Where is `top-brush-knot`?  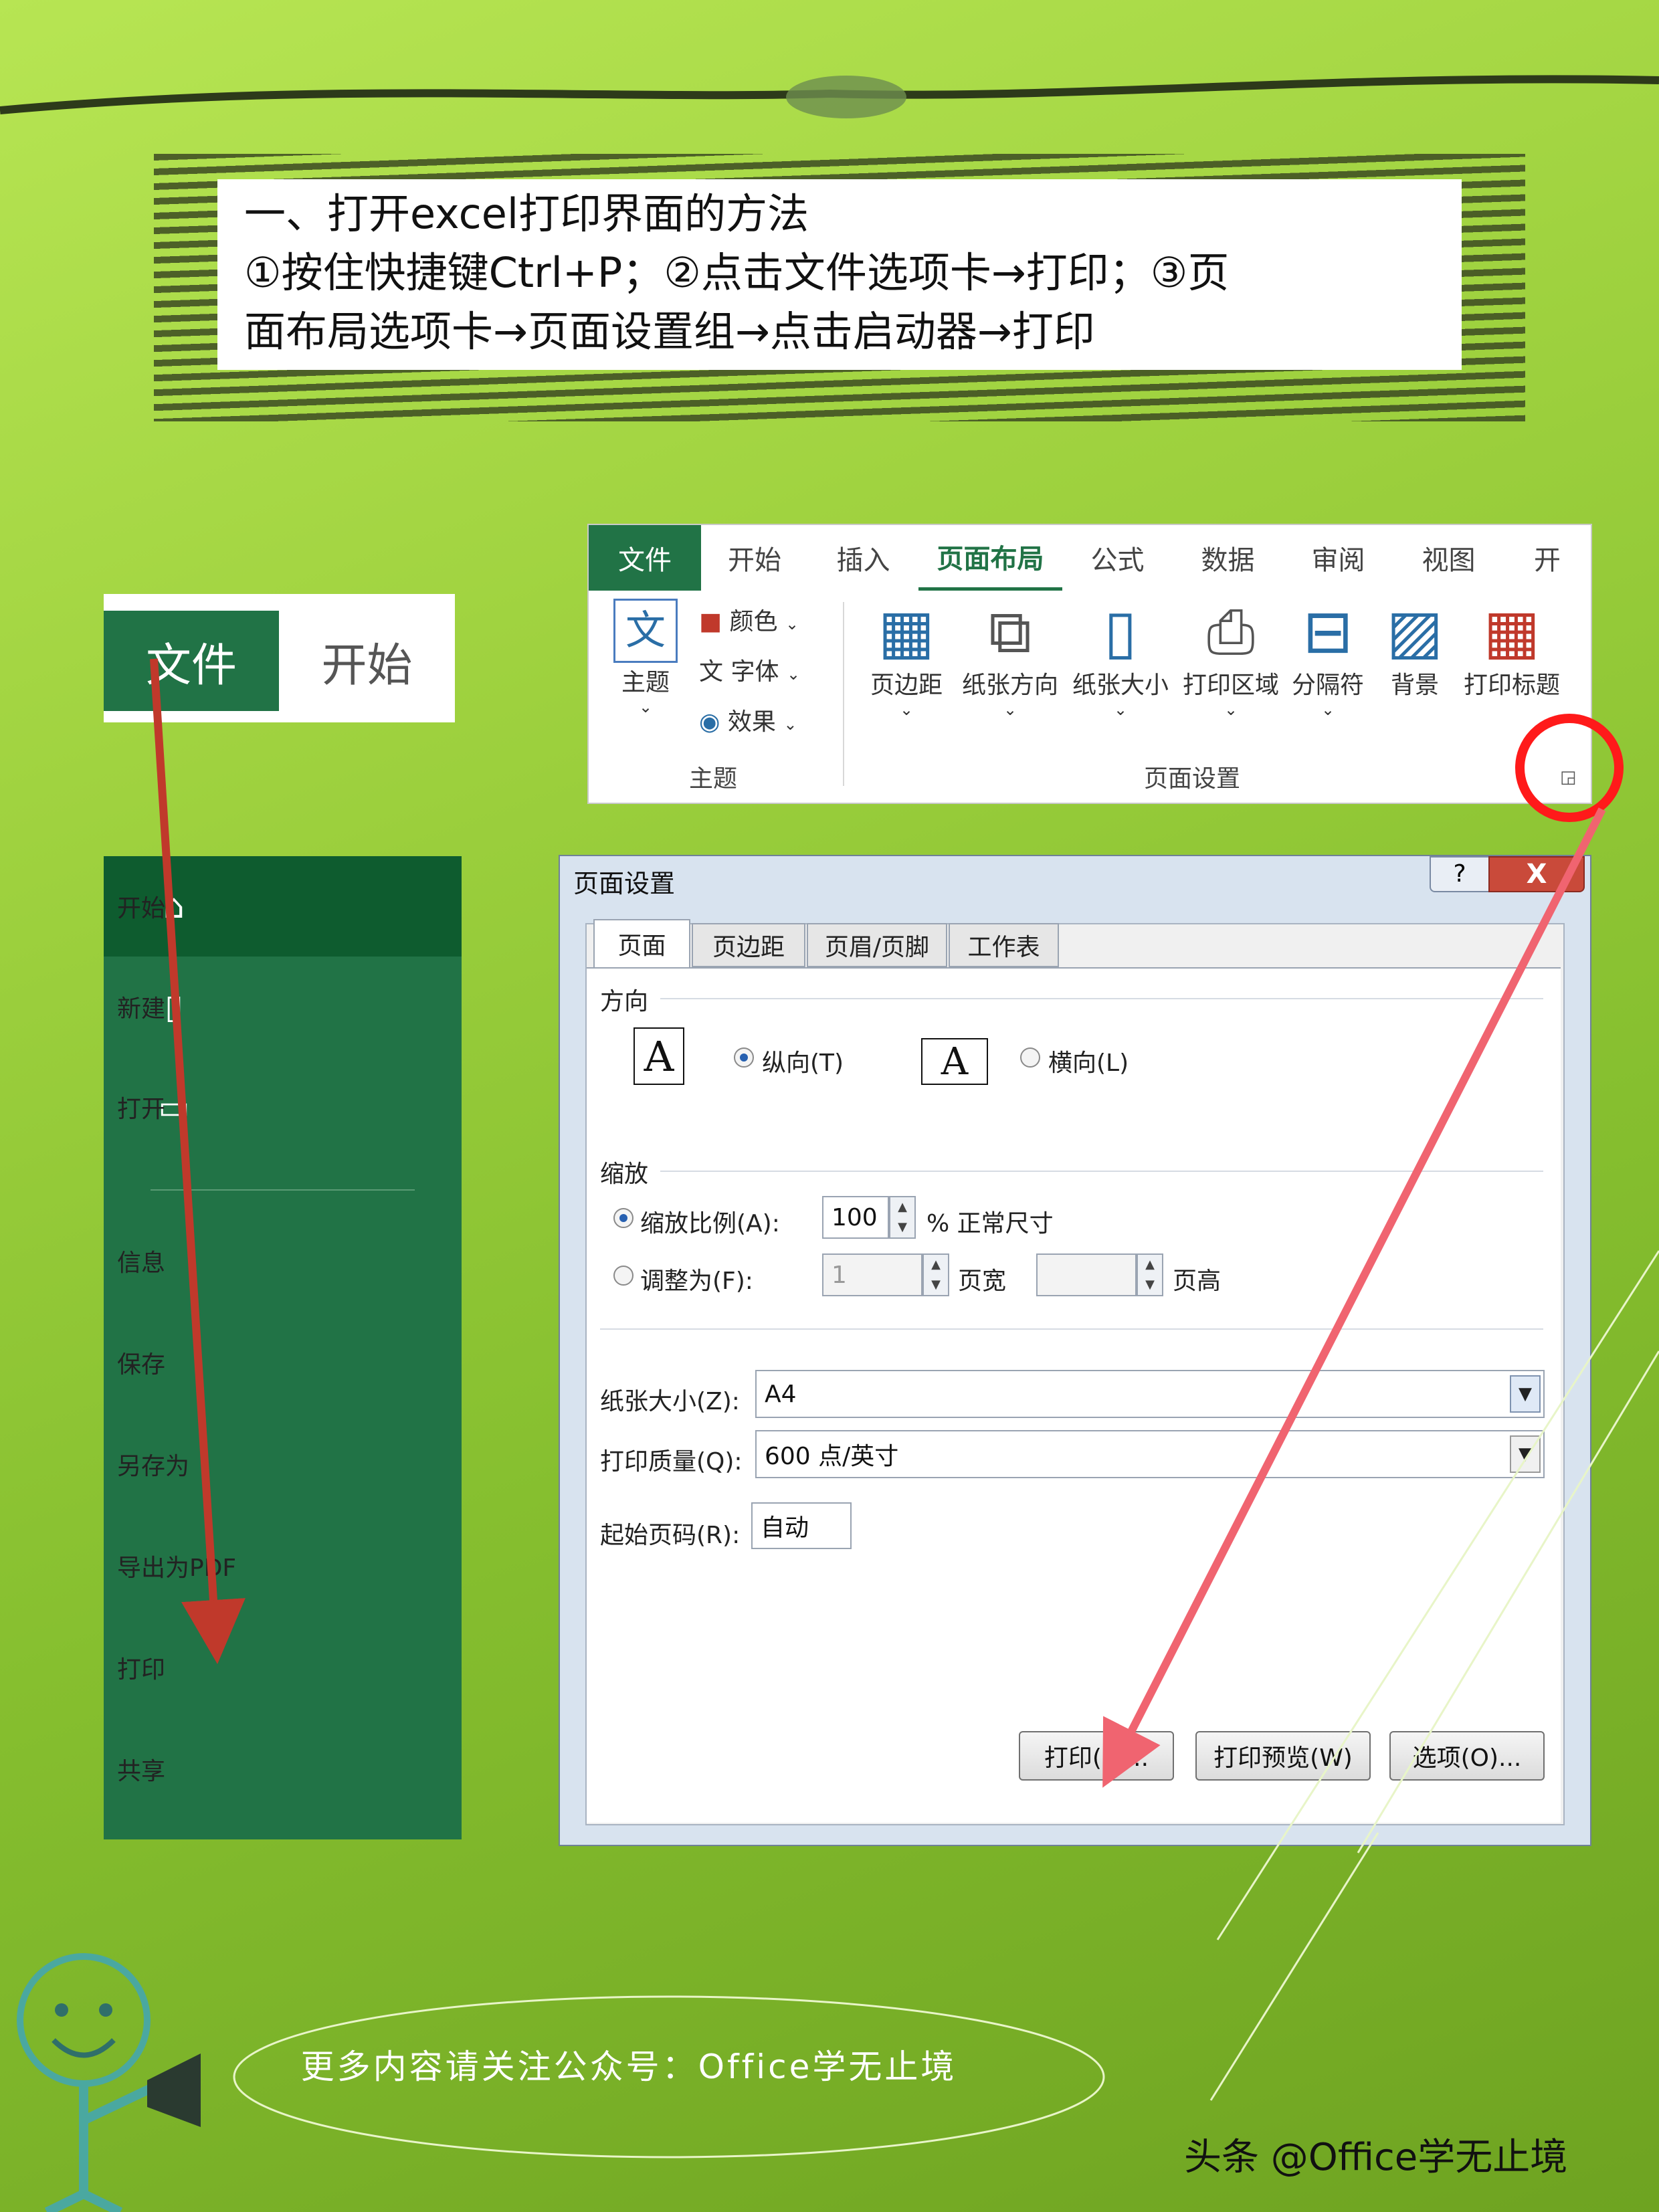 top-brush-knot is located at coordinates (846, 97).